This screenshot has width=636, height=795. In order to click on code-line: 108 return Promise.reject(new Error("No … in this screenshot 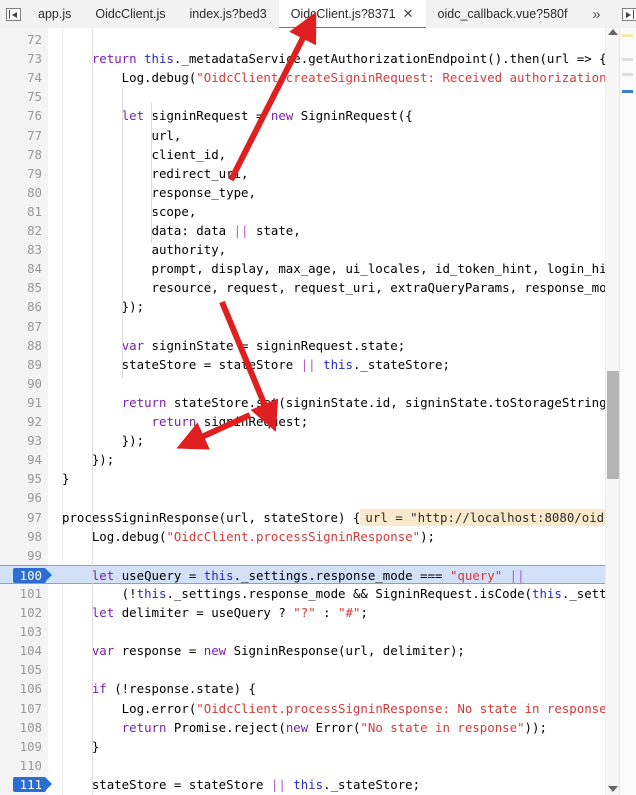, I will do `click(318, 727)`.